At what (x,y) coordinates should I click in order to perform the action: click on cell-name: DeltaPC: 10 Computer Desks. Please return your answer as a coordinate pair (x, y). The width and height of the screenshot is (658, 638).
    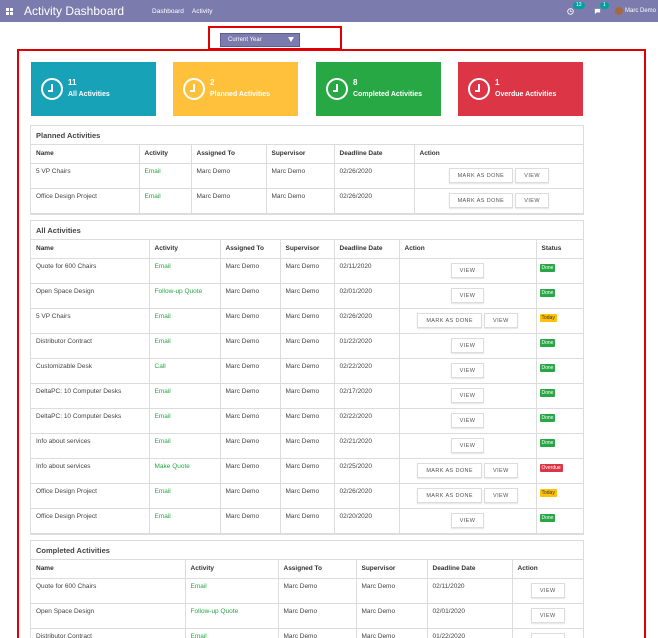
    Looking at the image, I should click on (90, 421).